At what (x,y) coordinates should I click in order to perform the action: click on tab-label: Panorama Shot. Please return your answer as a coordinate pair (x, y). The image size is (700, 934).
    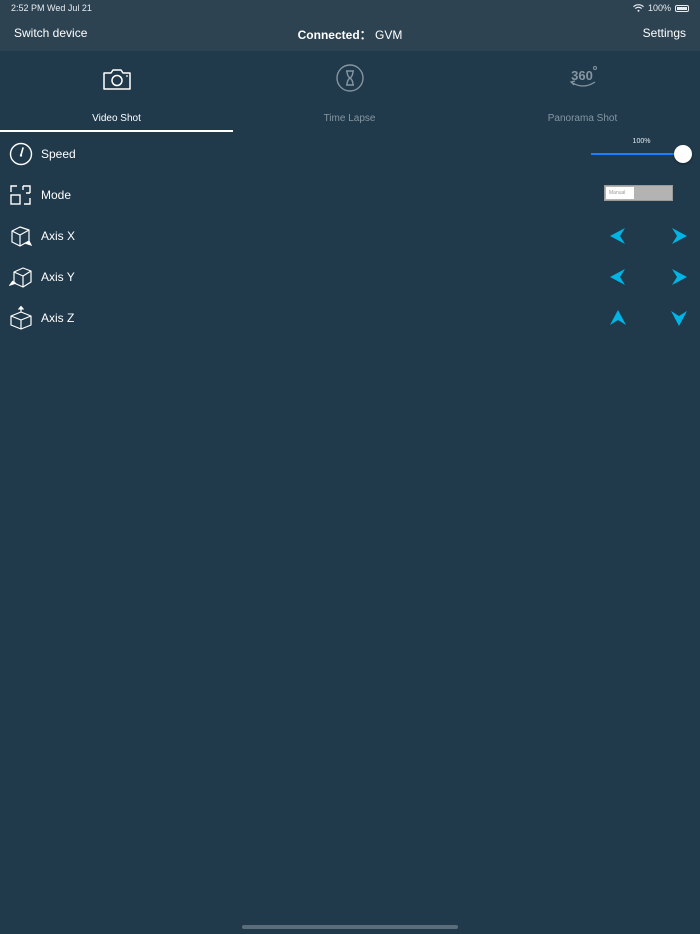
    Looking at the image, I should click on (582, 118).